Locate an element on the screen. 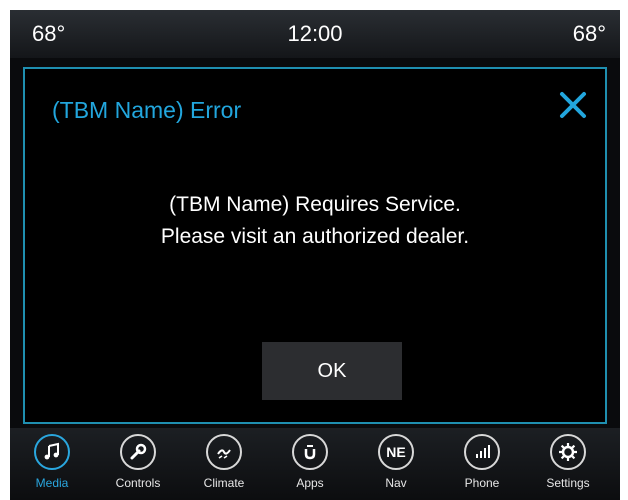 Image resolution: width=628 pixels, height=500 pixels. compass-heading: NE is located at coordinates (396, 452).